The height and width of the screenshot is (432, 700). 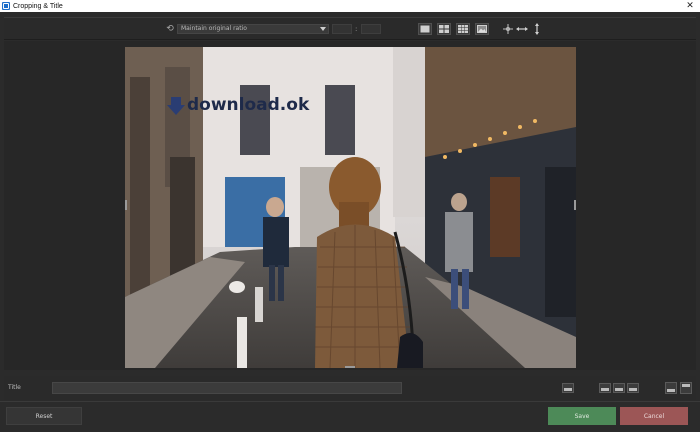 I want to click on aspect-ratio-select: Maintain original ratio, so click(x=253, y=29).